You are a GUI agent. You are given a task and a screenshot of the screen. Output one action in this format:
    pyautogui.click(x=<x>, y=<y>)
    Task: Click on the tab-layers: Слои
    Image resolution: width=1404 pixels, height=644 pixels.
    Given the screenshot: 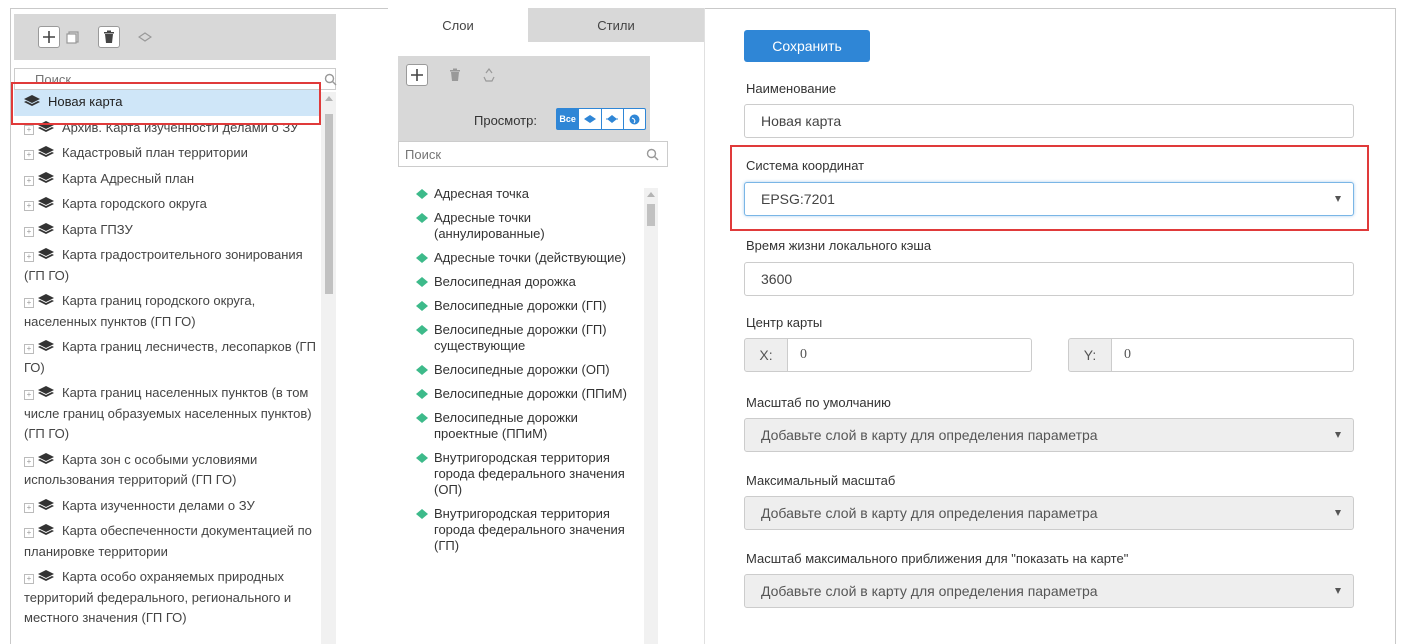 What is the action you would take?
    pyautogui.click(x=458, y=25)
    